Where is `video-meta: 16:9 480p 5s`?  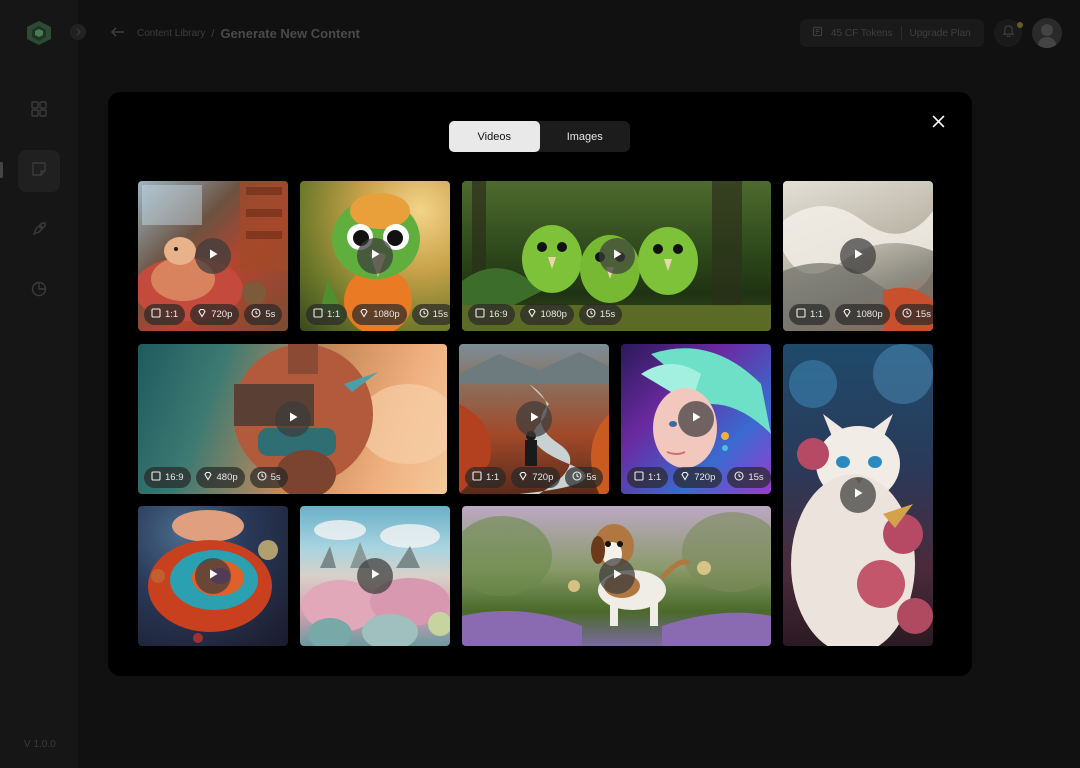
video-meta: 16:9 480p 5s is located at coordinates (216, 477).